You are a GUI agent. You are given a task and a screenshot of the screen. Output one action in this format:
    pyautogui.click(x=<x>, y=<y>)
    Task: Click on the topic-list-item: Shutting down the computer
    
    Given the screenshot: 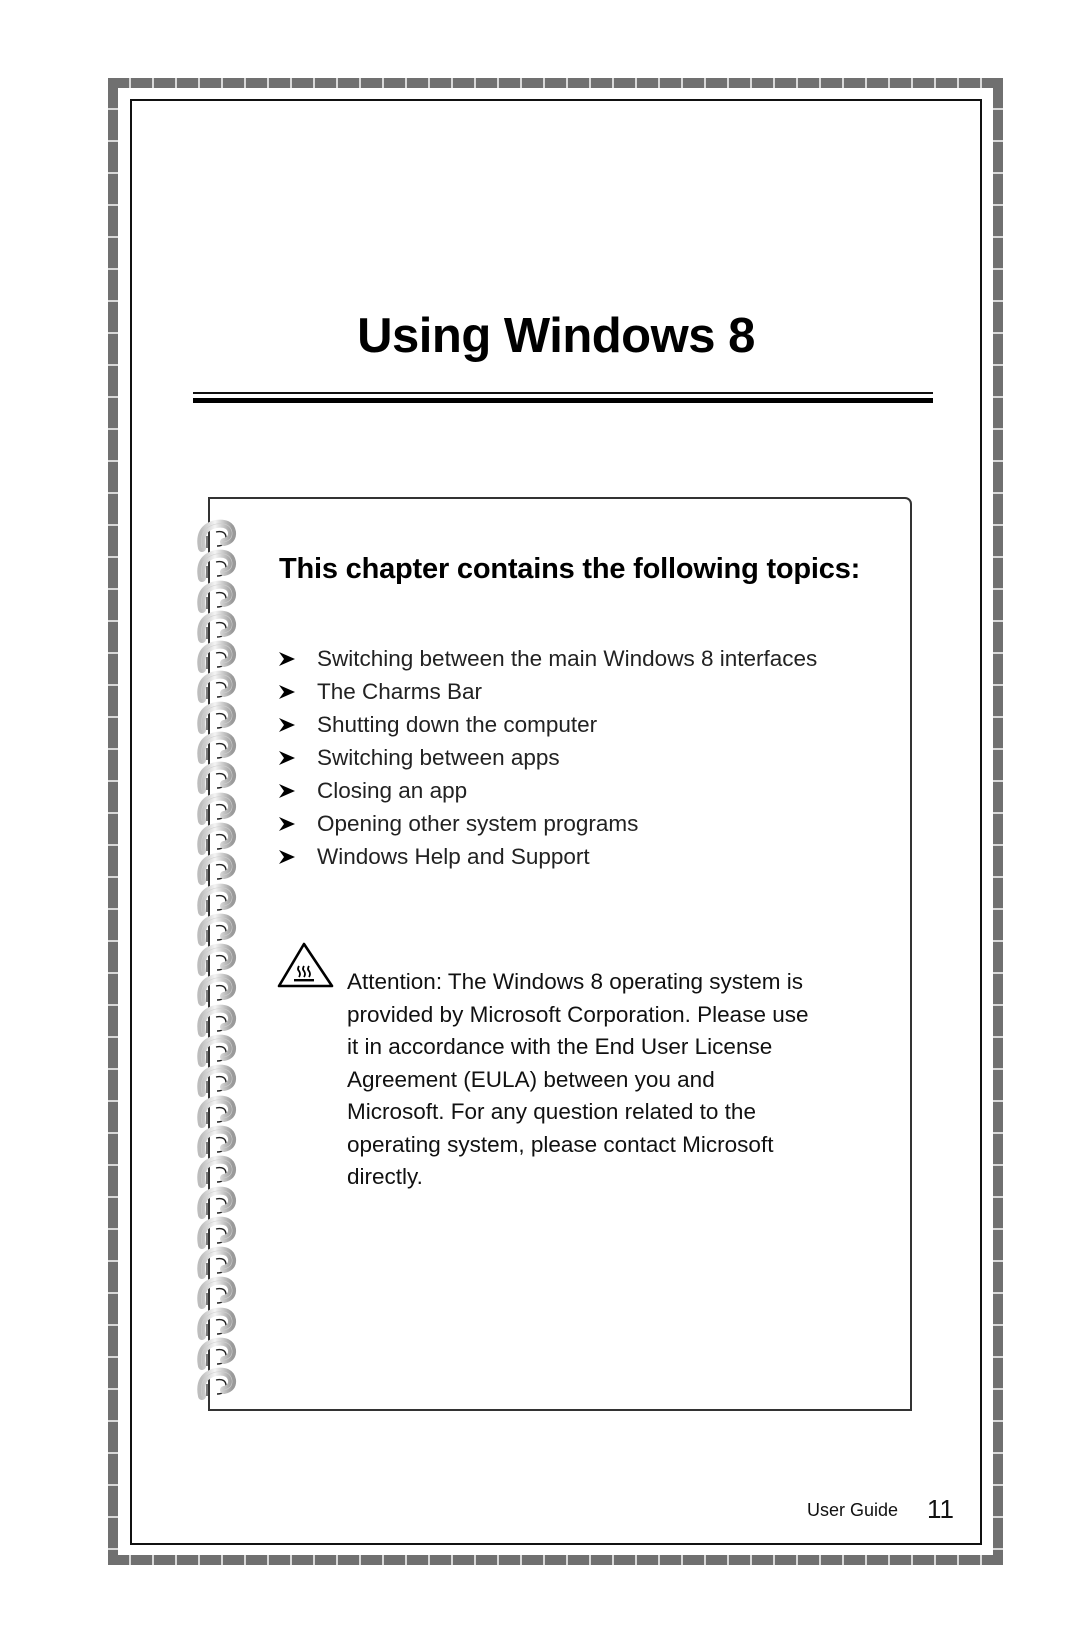 What is the action you would take?
    pyautogui.click(x=558, y=724)
    